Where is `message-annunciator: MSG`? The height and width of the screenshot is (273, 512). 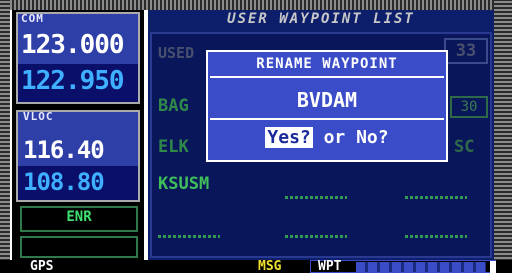 message-annunciator: MSG is located at coordinates (269, 266).